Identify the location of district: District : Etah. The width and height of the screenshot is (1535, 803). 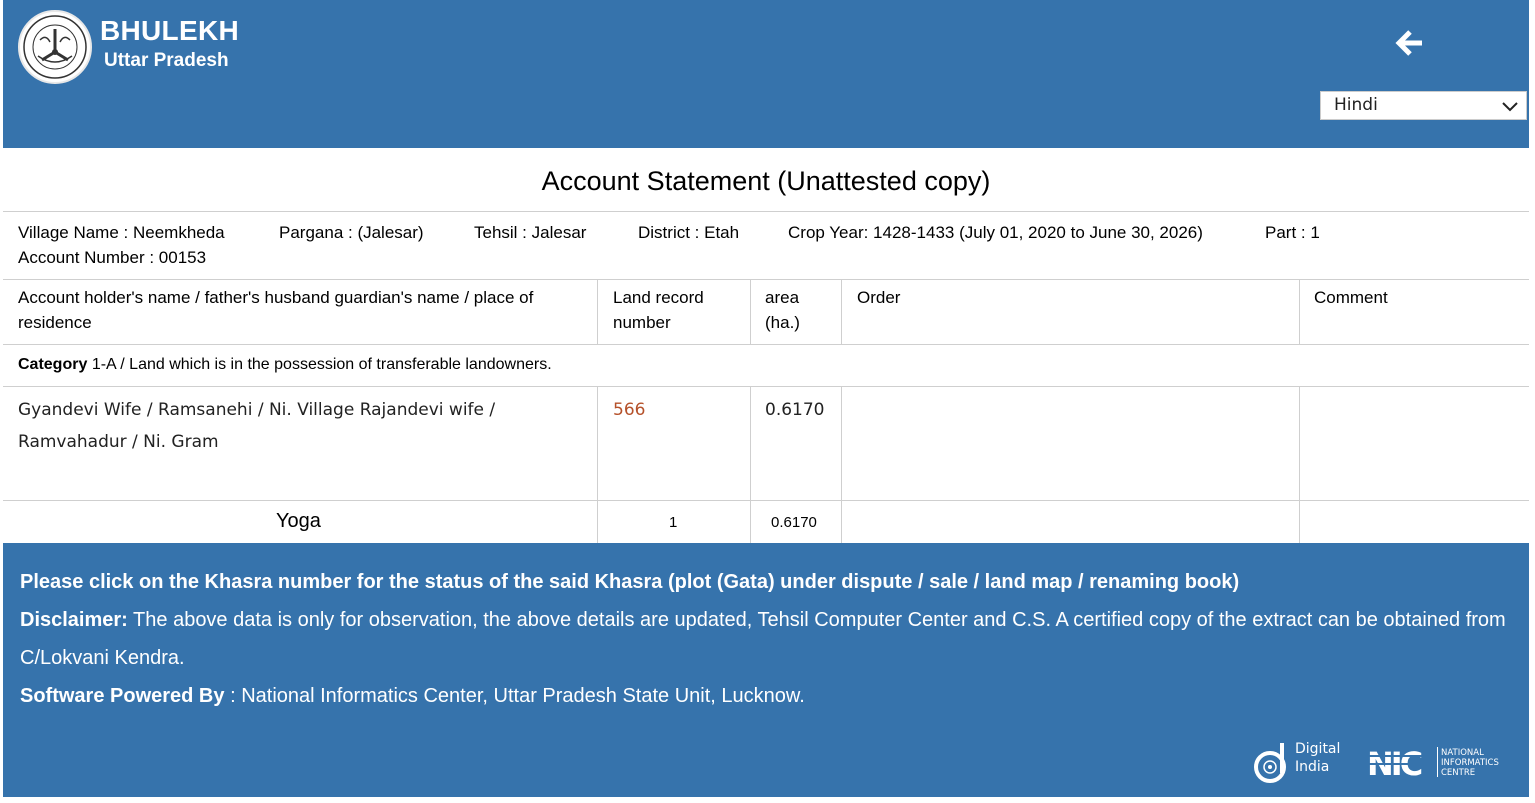
(689, 232).